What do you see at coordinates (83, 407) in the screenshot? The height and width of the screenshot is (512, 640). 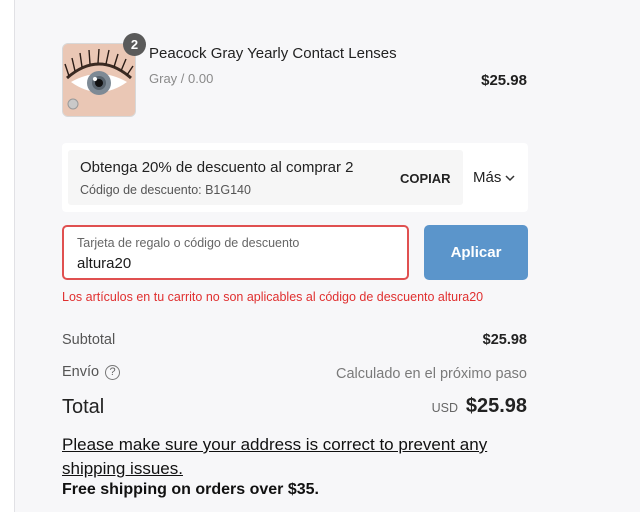 I see `total-label: Total` at bounding box center [83, 407].